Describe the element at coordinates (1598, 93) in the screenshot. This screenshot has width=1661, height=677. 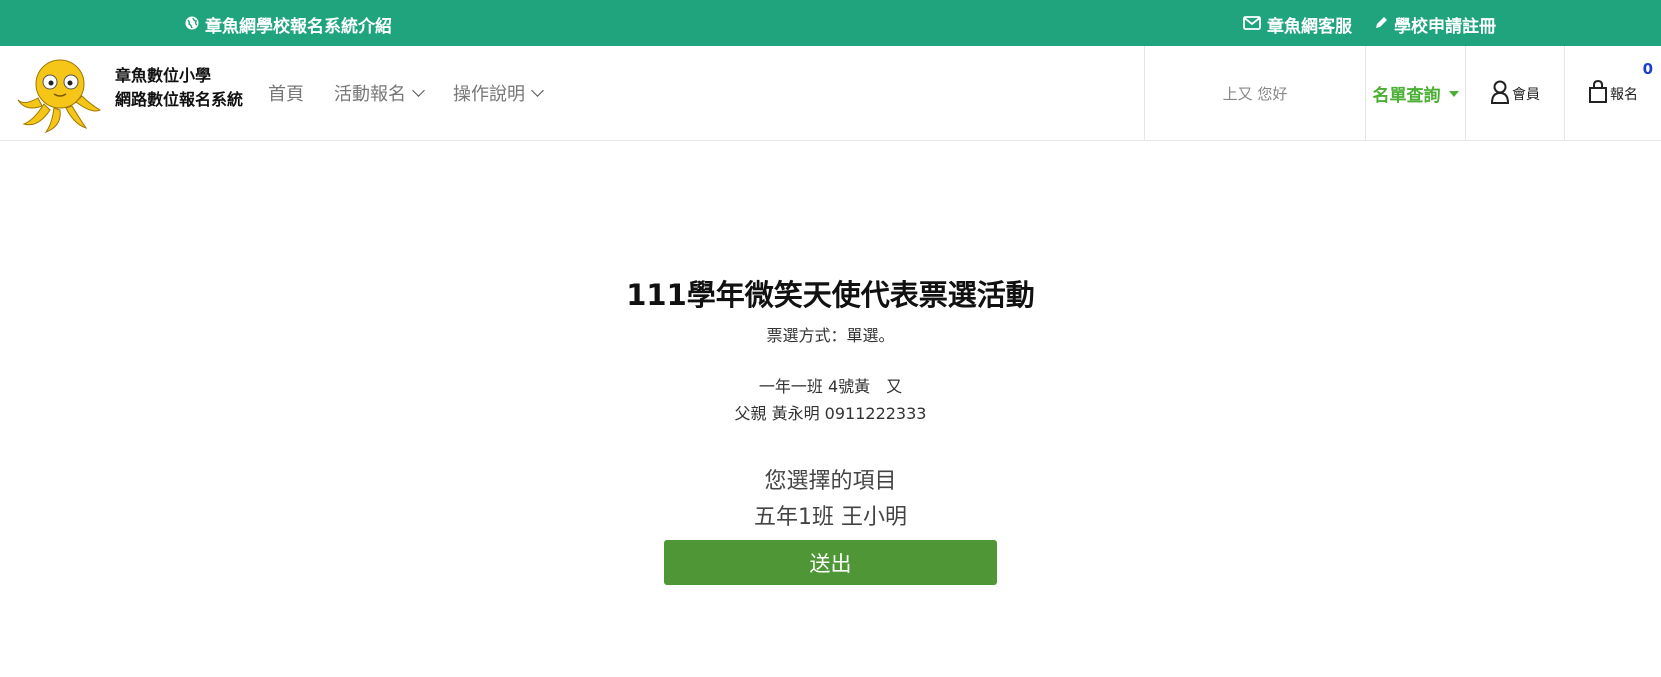
I see `shopping-bag-icon` at that location.